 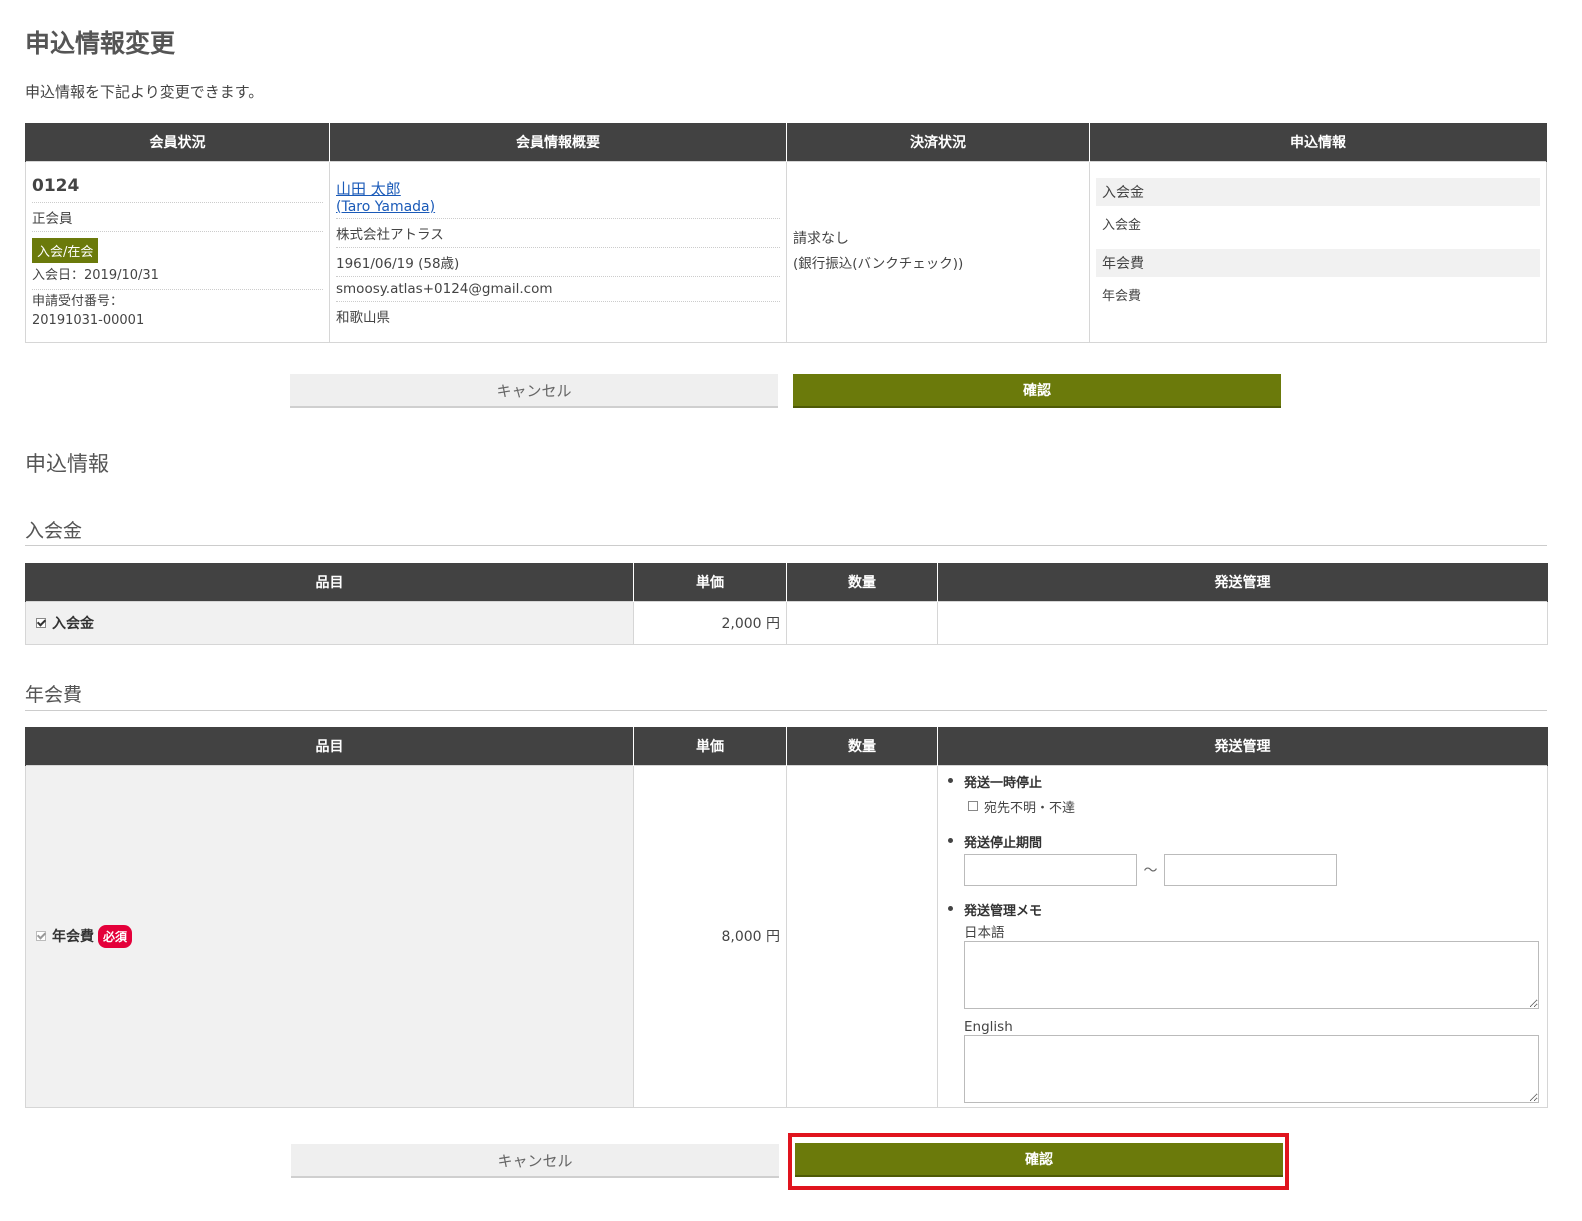 I want to click on annual-fee-checkbox, so click(x=41, y=936).